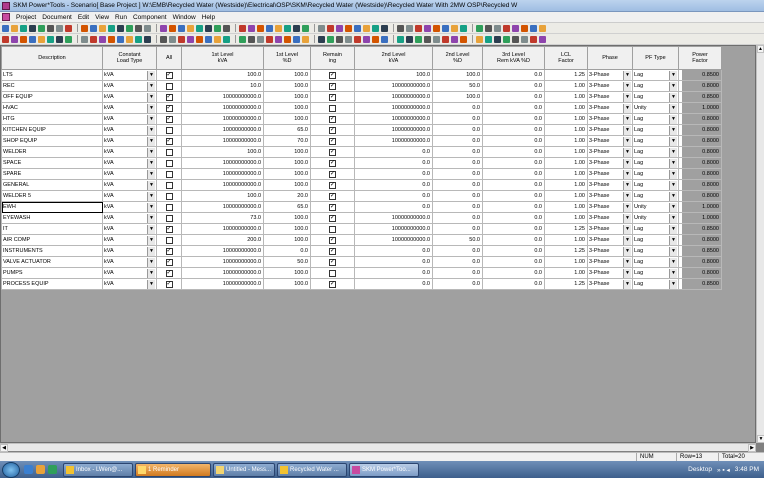  Describe the element at coordinates (610, 58) in the screenshot. I see `column-header-phase: Phase` at that location.